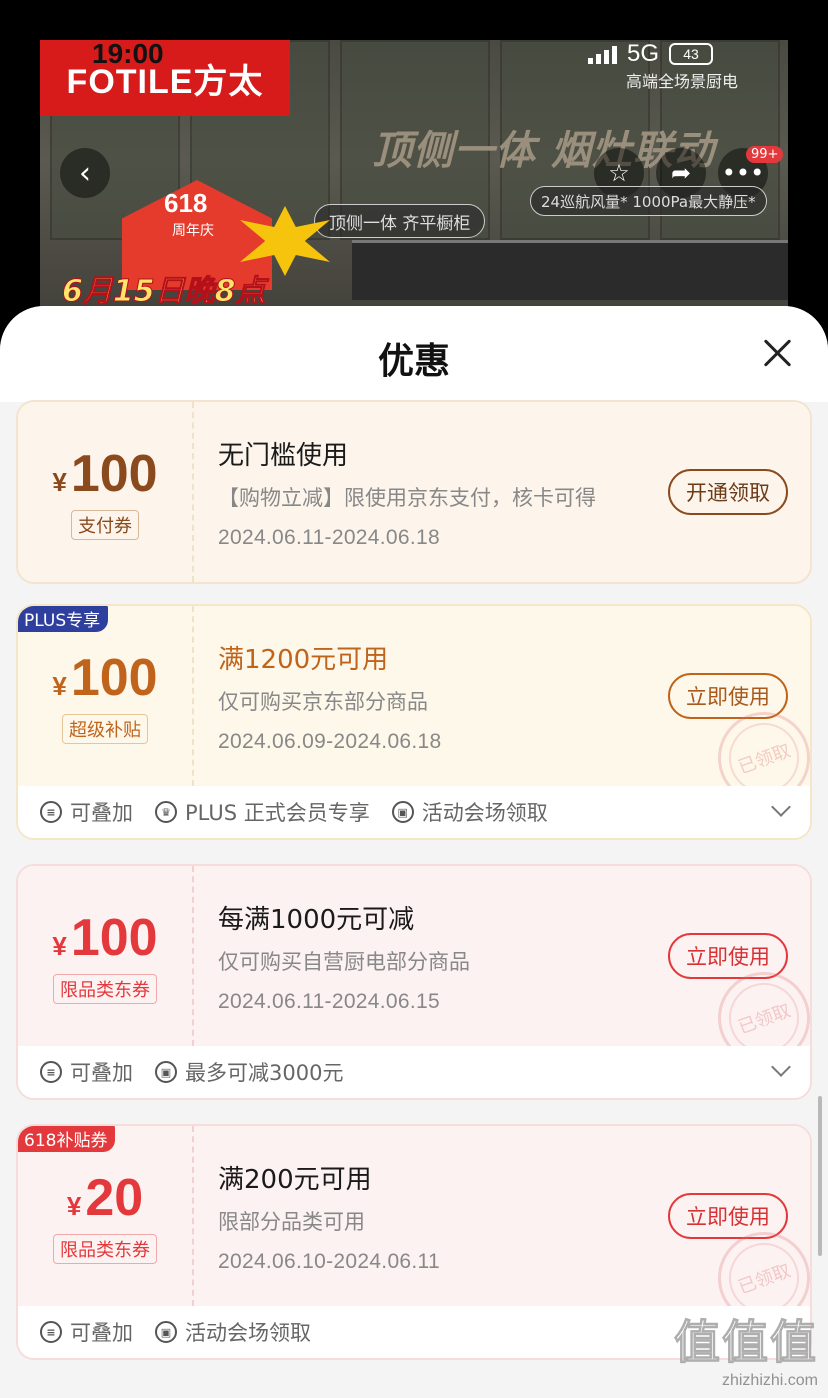 The width and height of the screenshot is (828, 1398). What do you see at coordinates (114, 1198) in the screenshot?
I see `amount-value: 20` at bounding box center [114, 1198].